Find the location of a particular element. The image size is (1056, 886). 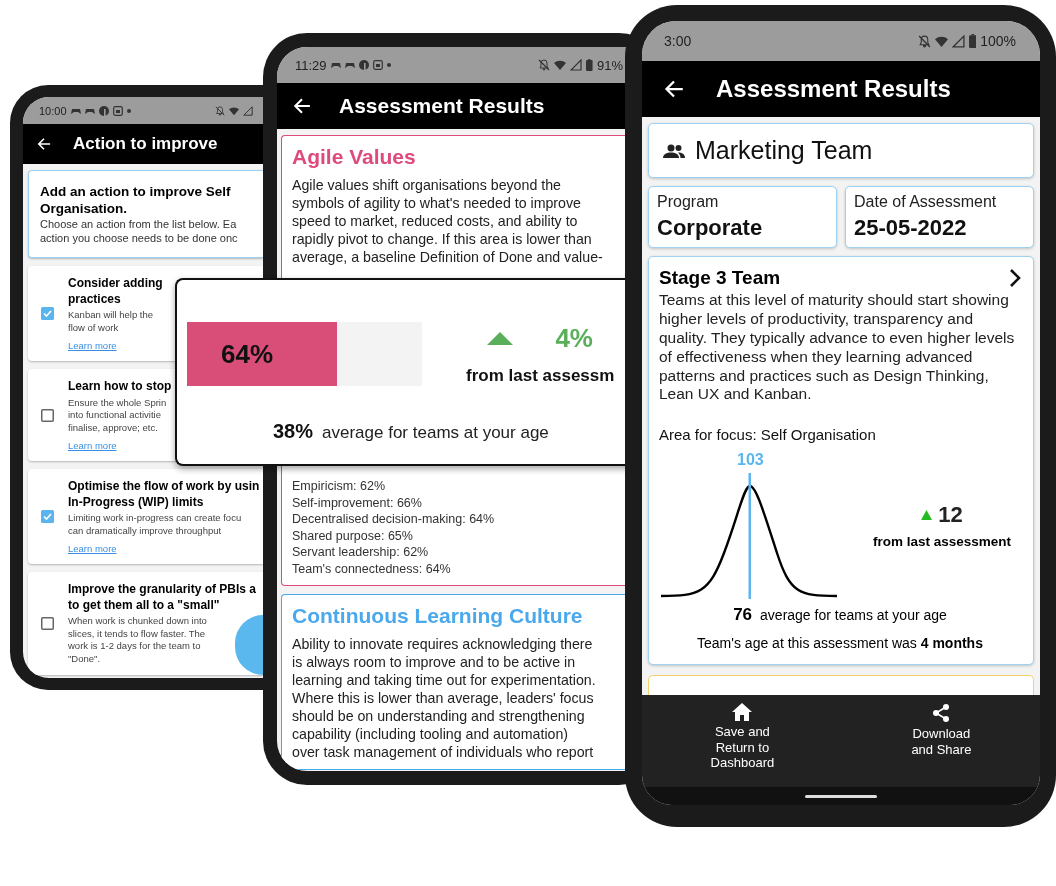

action-card: Optimise the flow of work by usin In-Progress (WIP) limits Limiting work in-progress can create focu can dramatically improve throughput Learn more is located at coordinates (145, 516).